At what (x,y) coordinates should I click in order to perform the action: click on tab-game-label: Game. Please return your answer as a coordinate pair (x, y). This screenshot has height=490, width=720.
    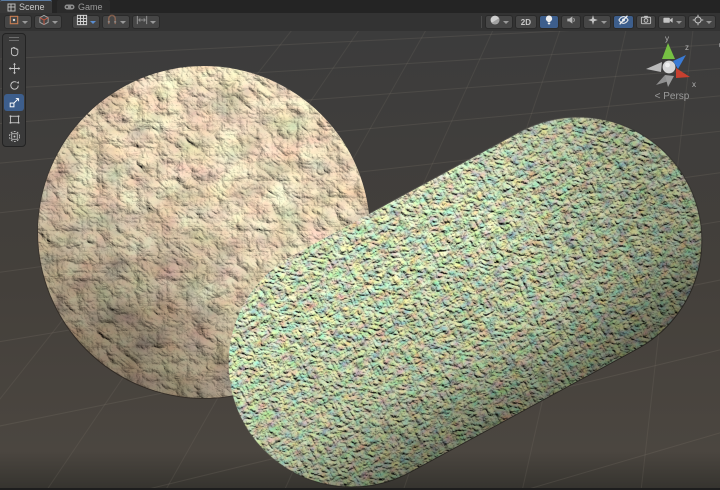
    Looking at the image, I should click on (90, 6).